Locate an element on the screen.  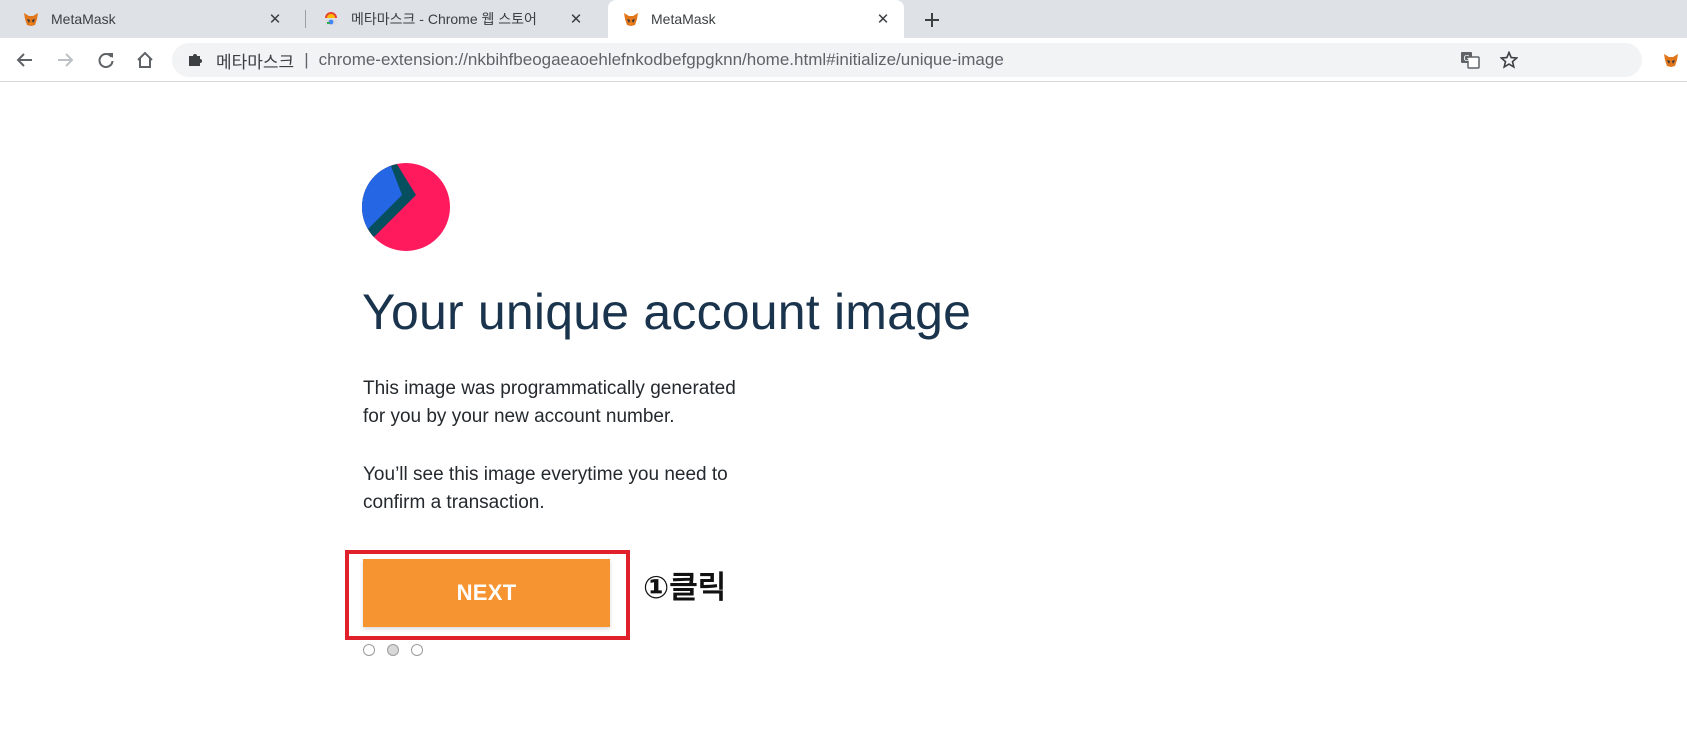
star-icon is located at coordinates (1509, 60).